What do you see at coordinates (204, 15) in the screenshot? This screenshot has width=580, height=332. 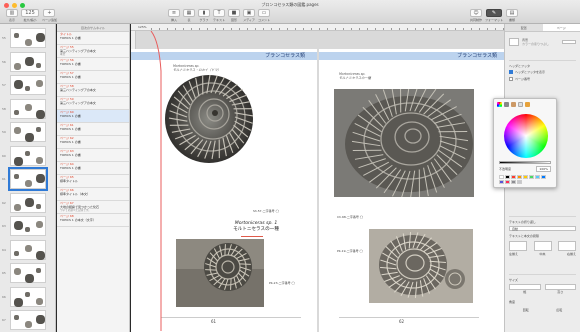 I see `chart-button: ▮ グラフ` at bounding box center [204, 15].